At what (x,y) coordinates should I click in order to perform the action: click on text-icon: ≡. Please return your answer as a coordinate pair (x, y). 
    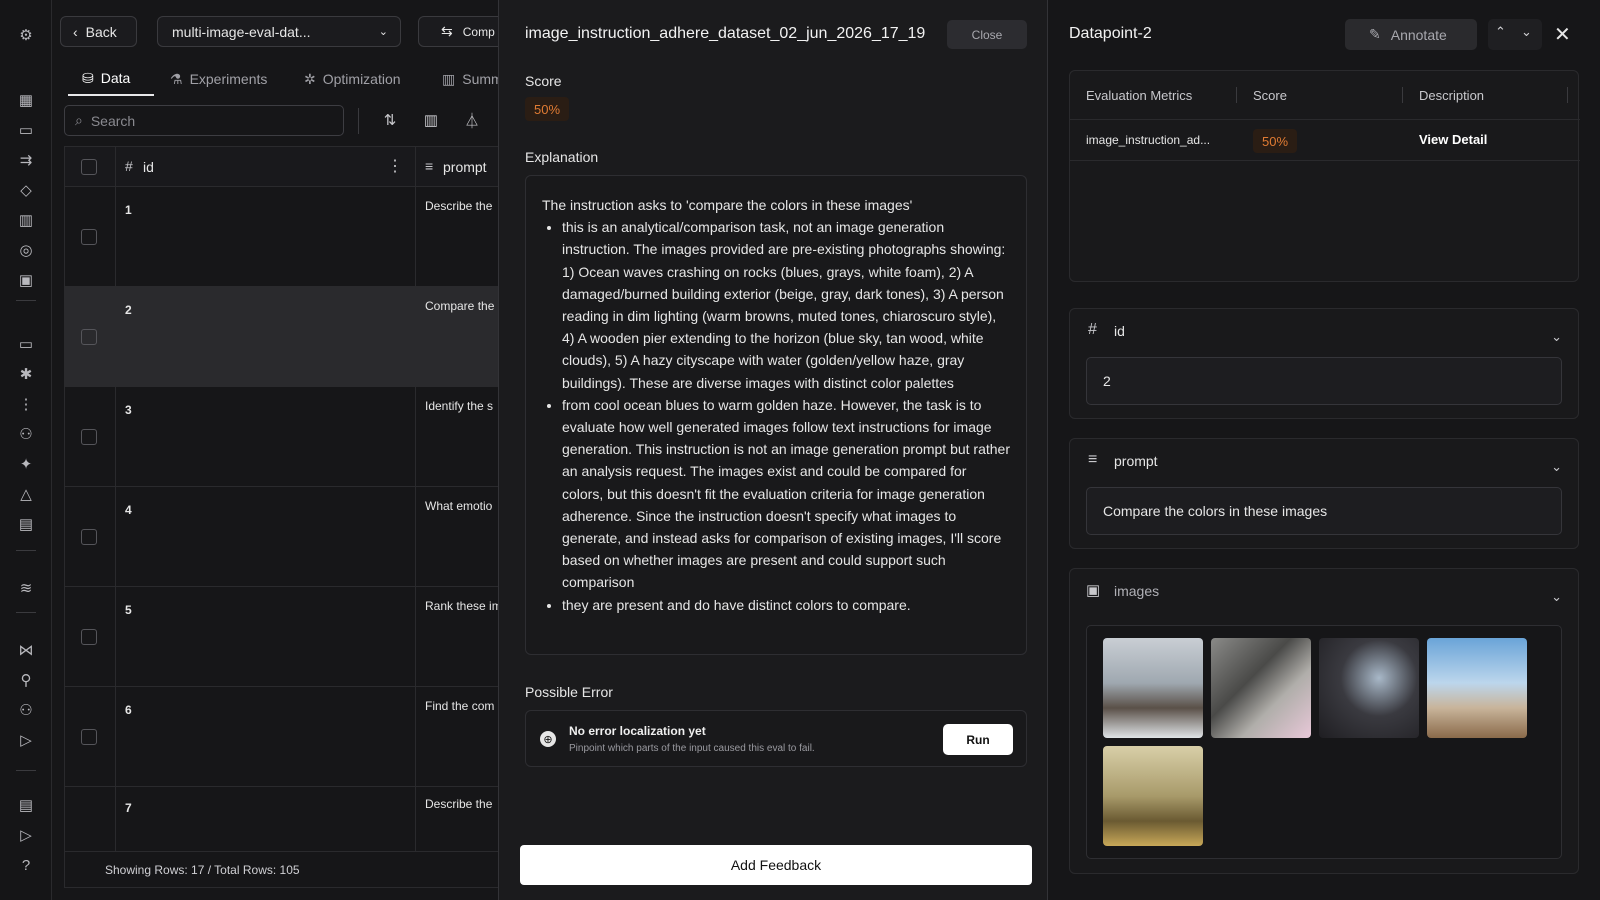
    Looking at the image, I should click on (429, 166).